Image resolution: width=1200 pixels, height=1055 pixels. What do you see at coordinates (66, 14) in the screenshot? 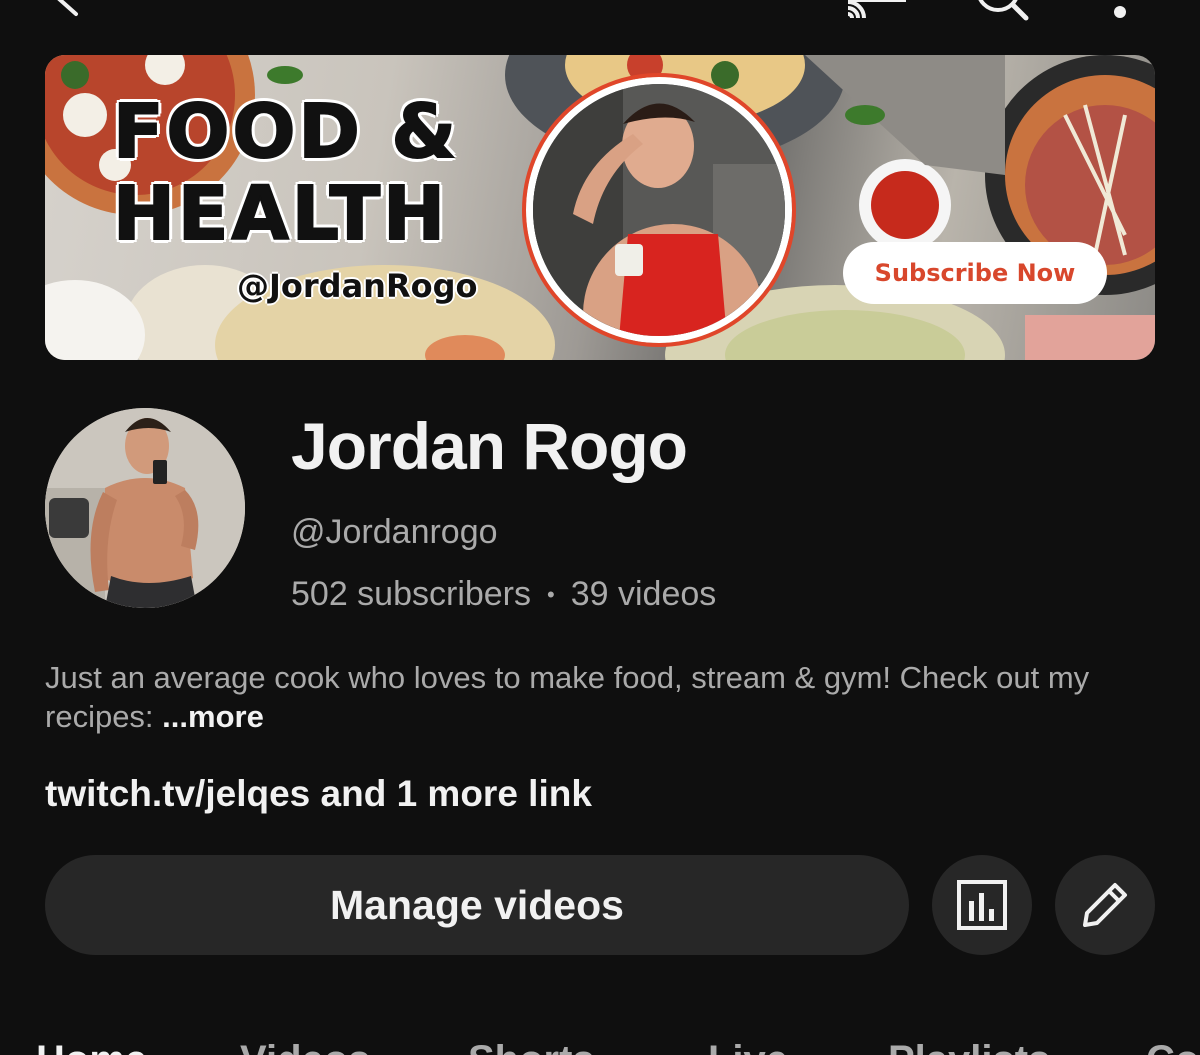
I see `chevron-left-icon` at bounding box center [66, 14].